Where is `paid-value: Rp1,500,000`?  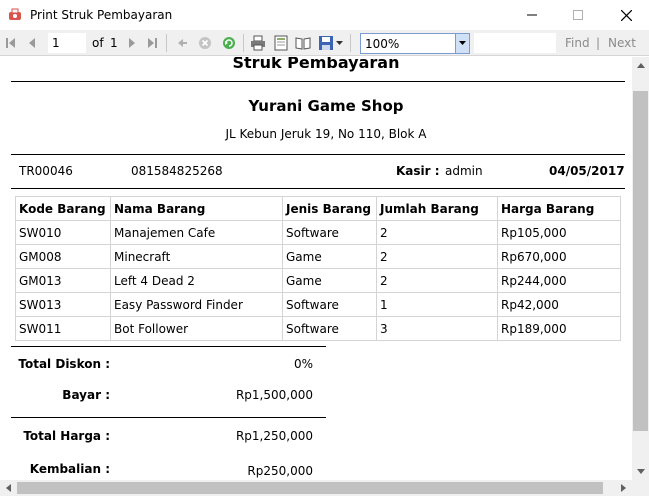 paid-value: Rp1,500,000 is located at coordinates (274, 395).